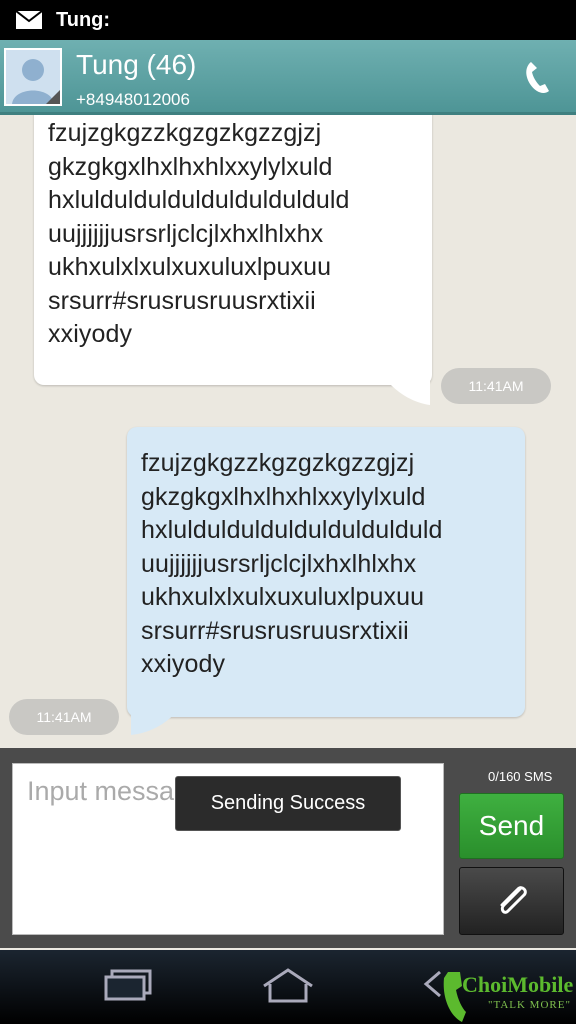 This screenshot has width=576, height=1024. I want to click on attach-button, so click(511, 901).